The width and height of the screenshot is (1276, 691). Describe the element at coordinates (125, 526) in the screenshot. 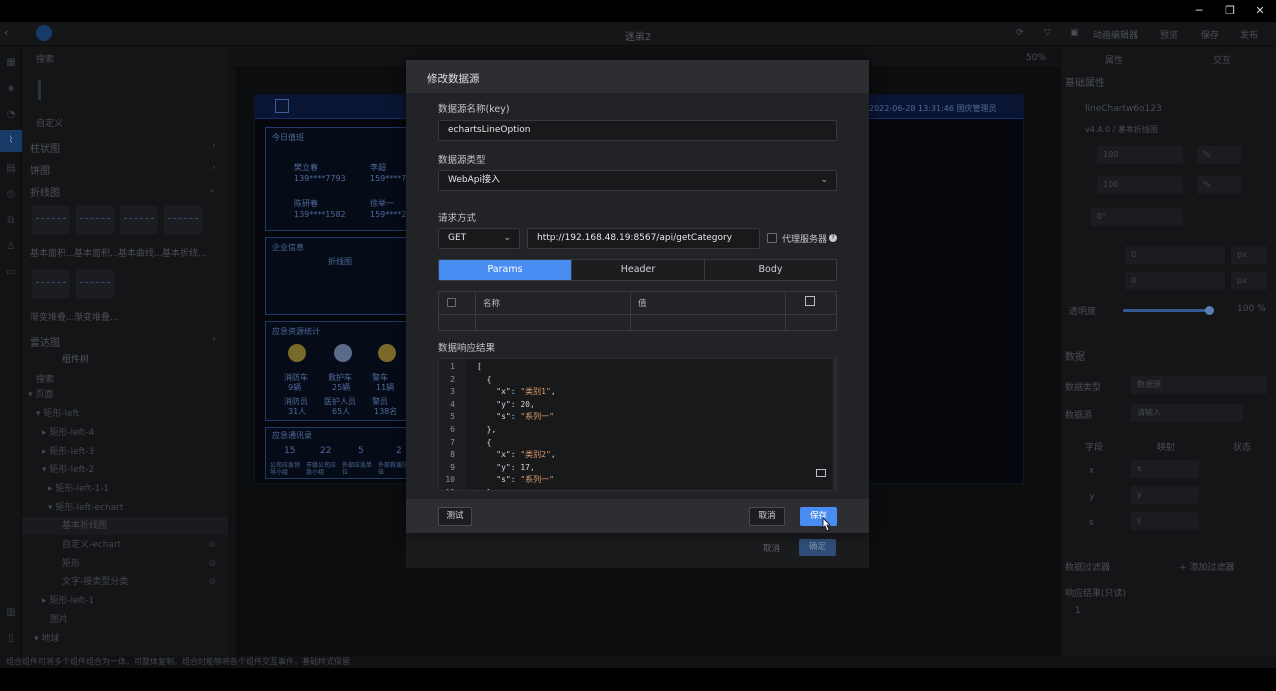

I see `tree-item-selected: 基本折线图` at that location.